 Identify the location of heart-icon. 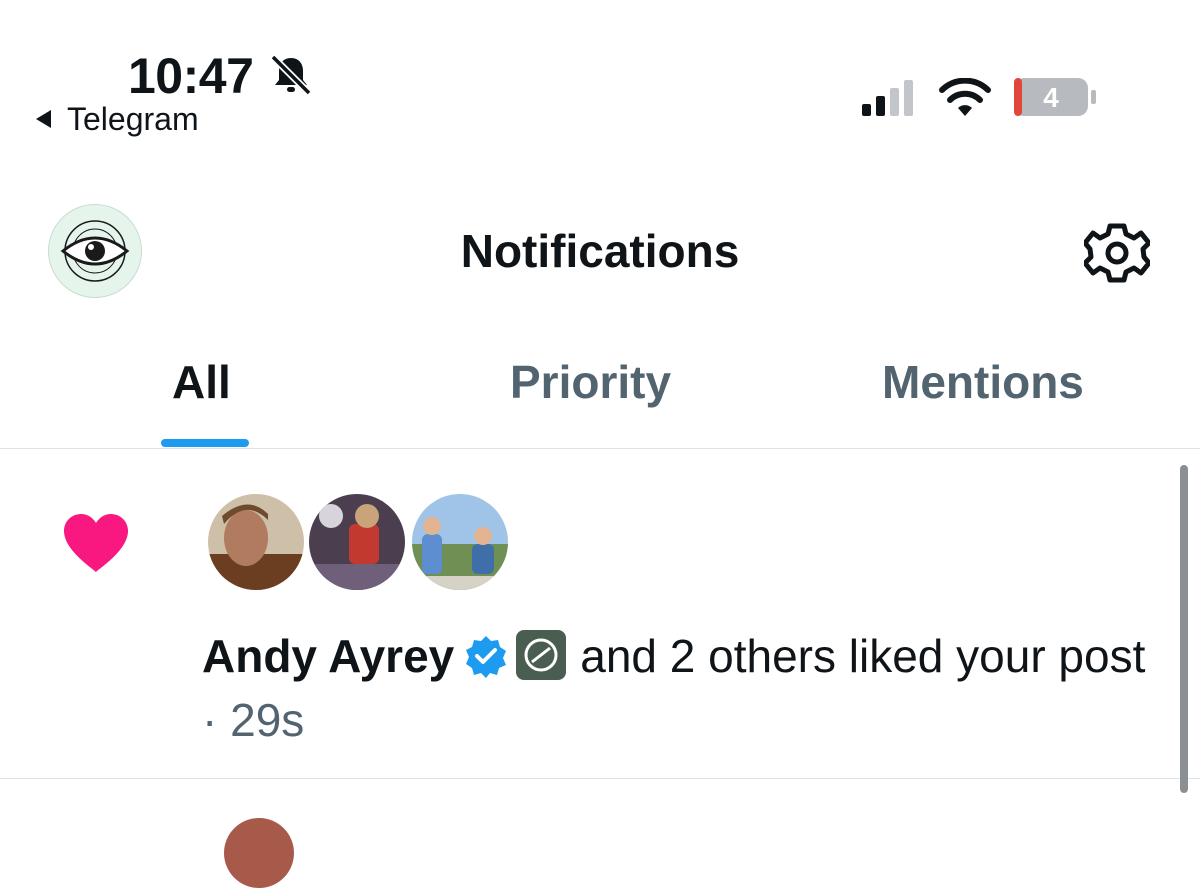
(96, 543).